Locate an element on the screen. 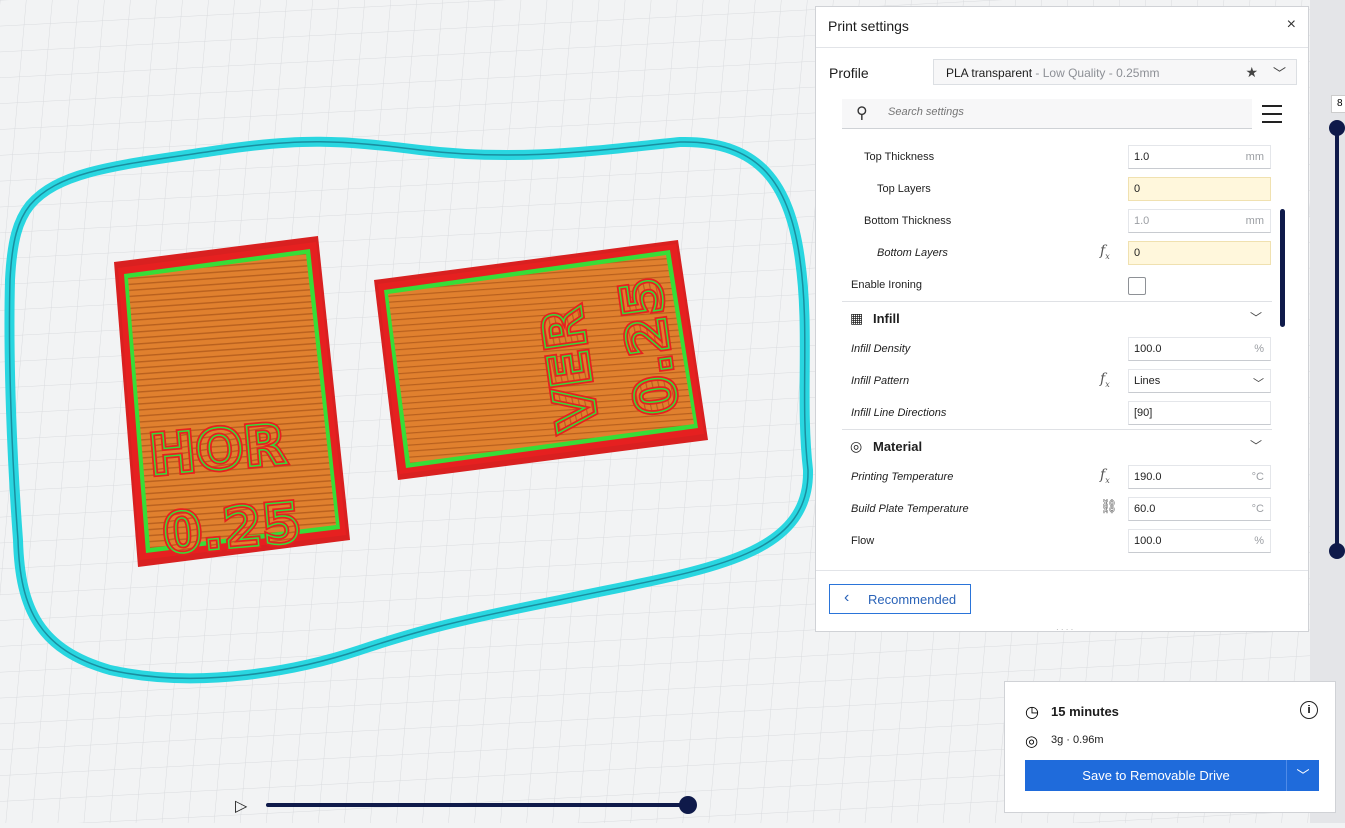 The image size is (1345, 828). bottom-thickness-field: 1.0 mm is located at coordinates (1199, 221).